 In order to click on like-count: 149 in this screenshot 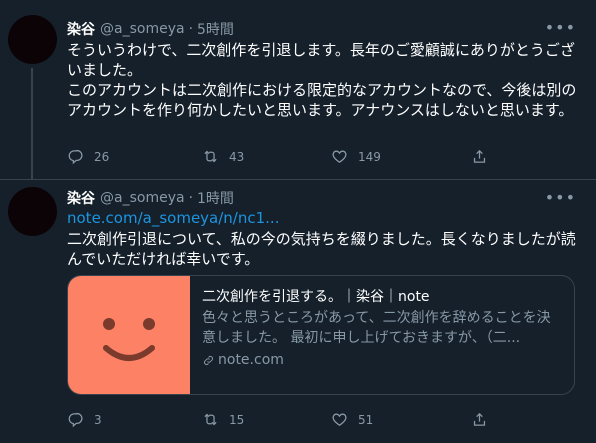, I will do `click(369, 156)`.